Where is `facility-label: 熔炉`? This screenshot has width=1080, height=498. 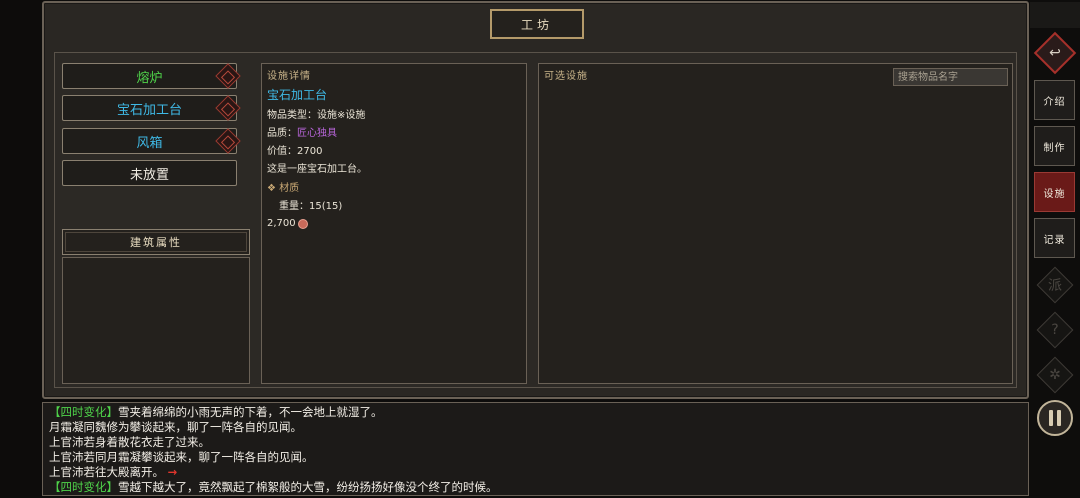
facility-label: 熔炉 is located at coordinates (149, 78).